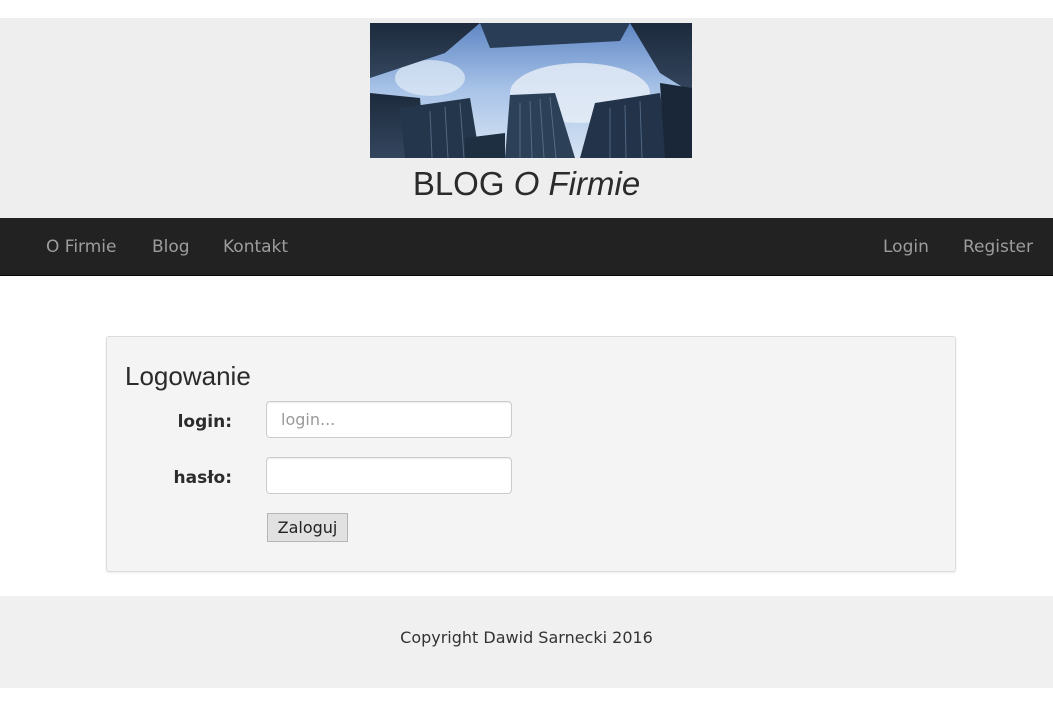 The width and height of the screenshot is (1053, 706). What do you see at coordinates (531, 90) in the screenshot?
I see `header-banner-image` at bounding box center [531, 90].